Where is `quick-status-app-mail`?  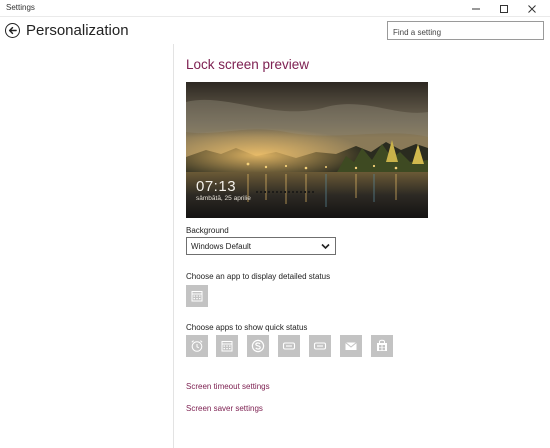
quick-status-app-mail is located at coordinates (351, 346).